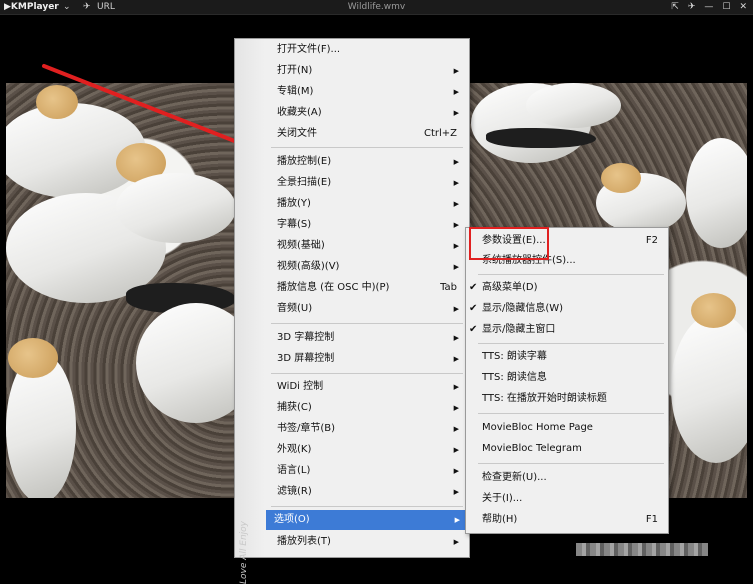  Describe the element at coordinates (567, 309) in the screenshot. I see `submenu-item-toggle-info: ✔ 显示/隐藏信息(W)` at that location.